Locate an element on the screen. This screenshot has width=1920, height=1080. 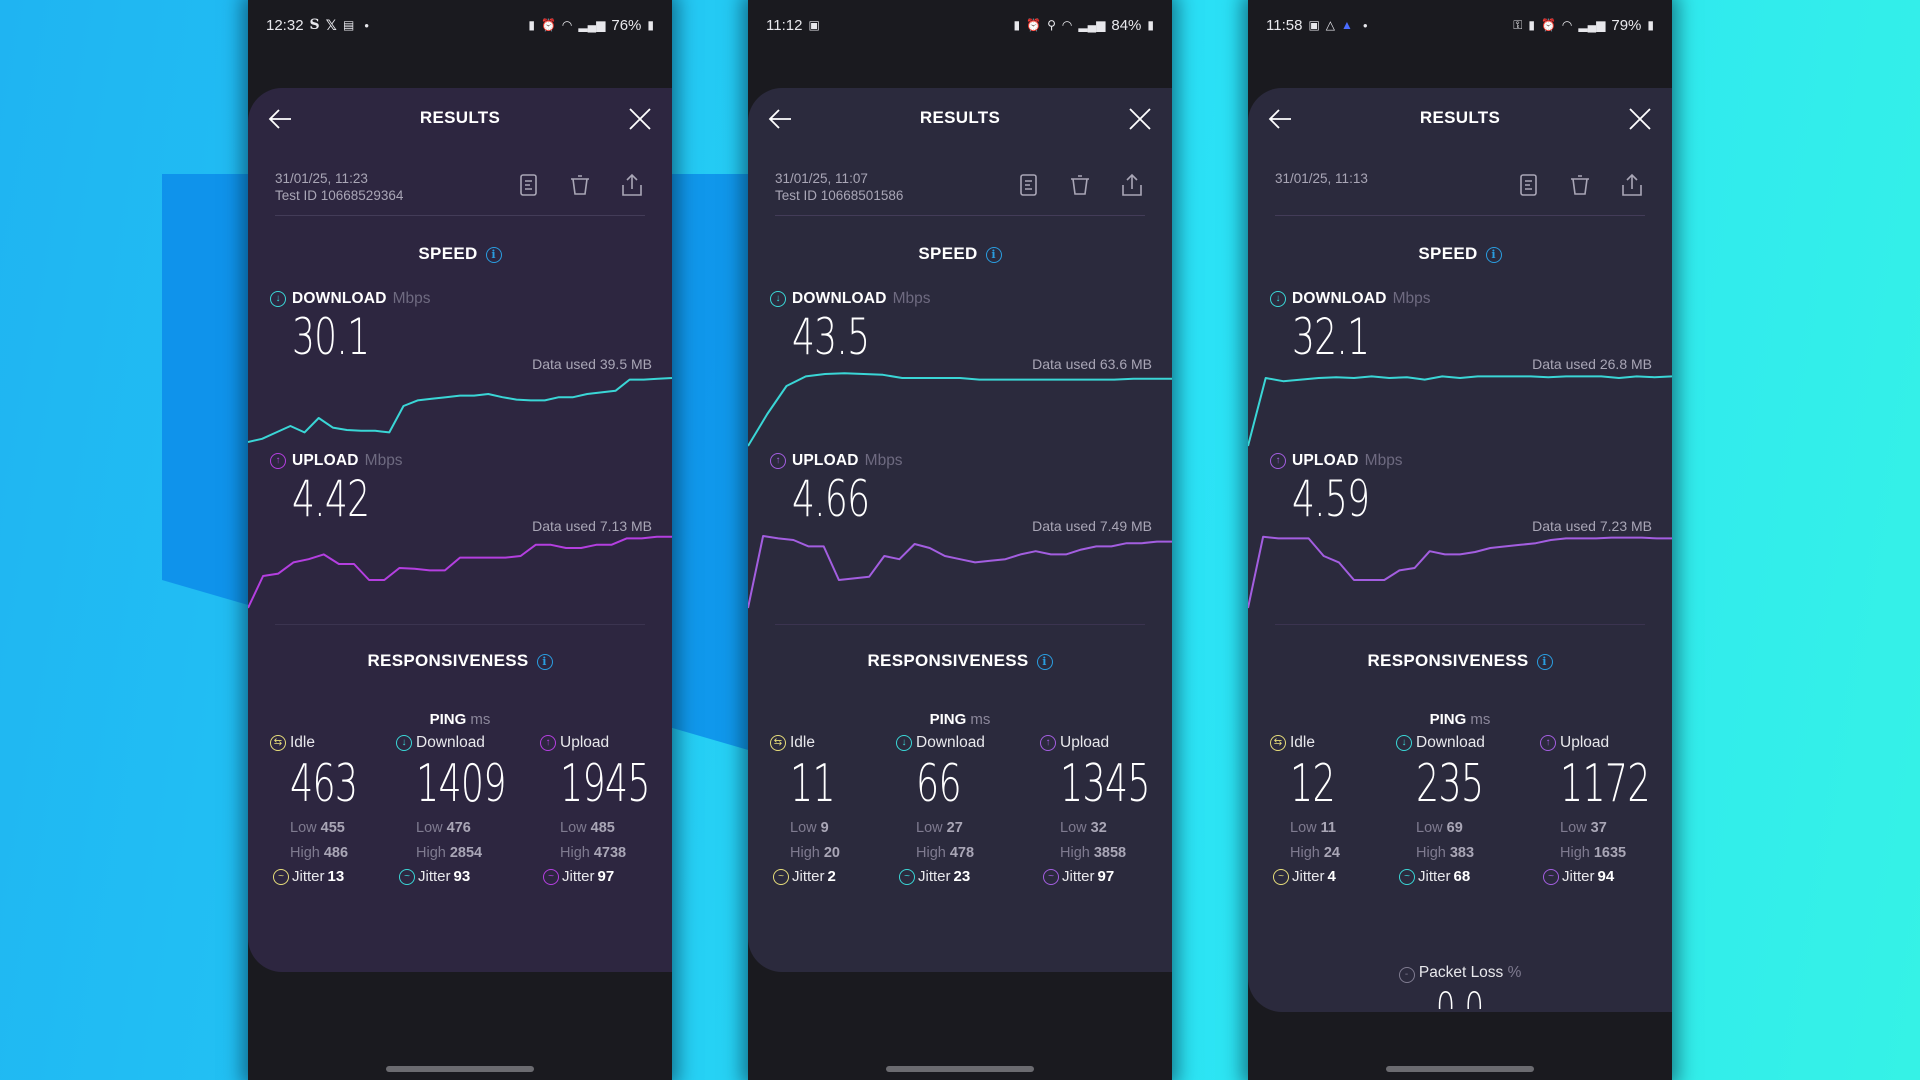
status-bar: 12:32 S 𝕏 ▤ ● ▮ ⏰ ◠ ▂▄▆ 76% ▮ is located at coordinates (460, 25).